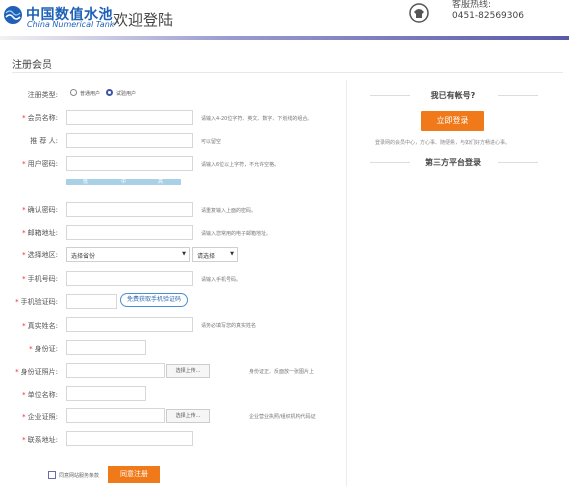 This screenshot has width=569, height=492. I want to click on city-select: 请选择 ▼, so click(215, 254).